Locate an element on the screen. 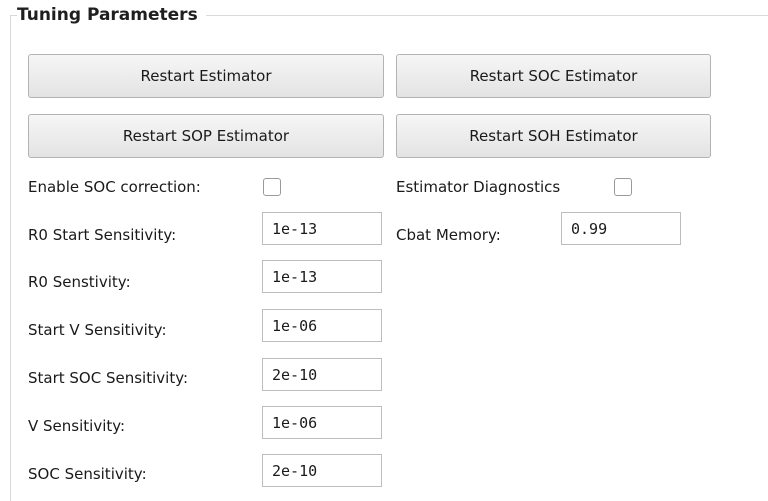 This screenshot has height=501, width=768. restart-sop-estimator-button: Restart SOP Estimator is located at coordinates (206, 136).